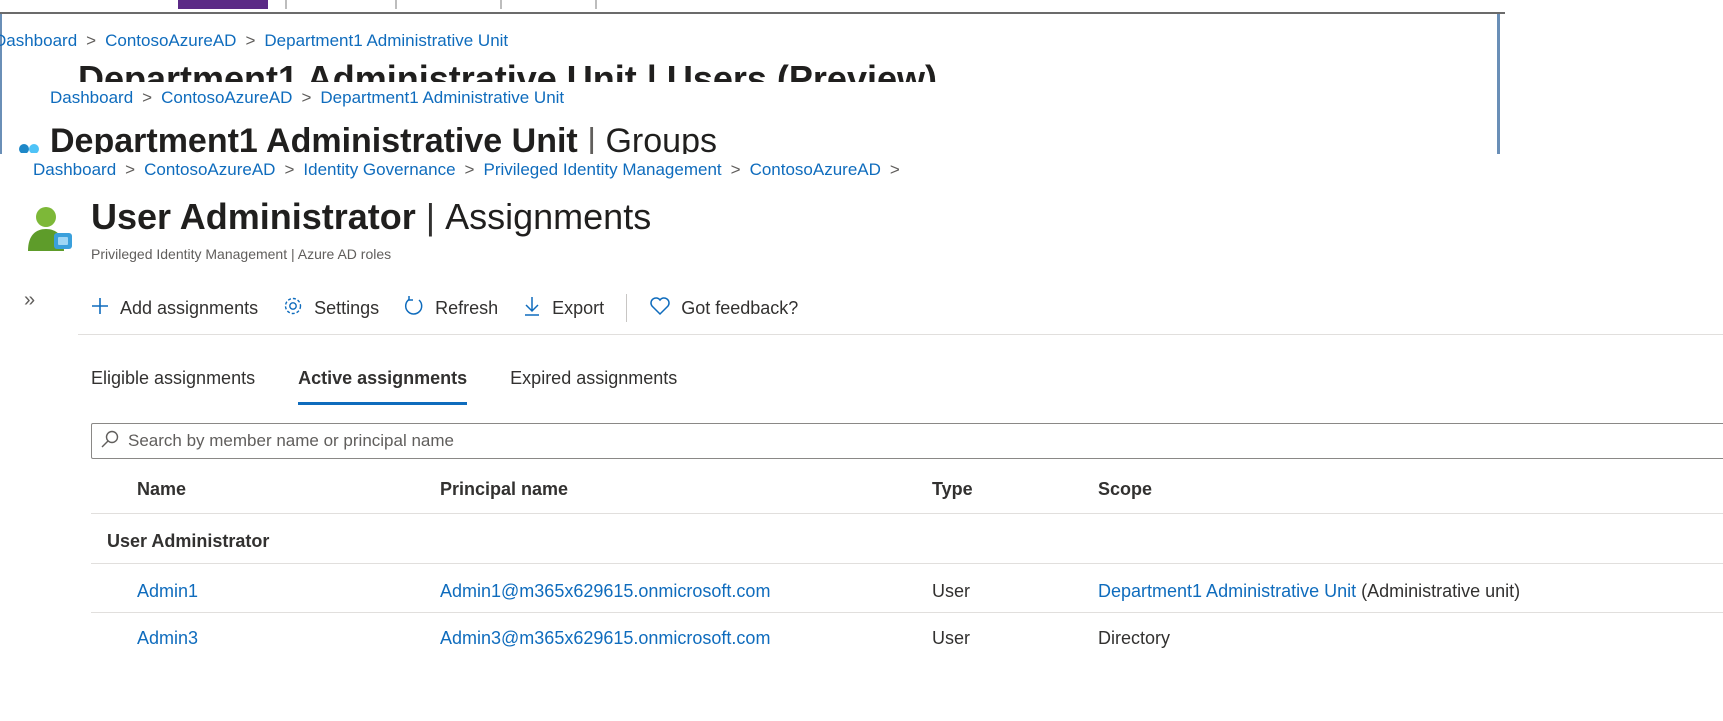 This screenshot has width=1723, height=721. What do you see at coordinates (223, 4) in the screenshot?
I see `background-tab-highlight` at bounding box center [223, 4].